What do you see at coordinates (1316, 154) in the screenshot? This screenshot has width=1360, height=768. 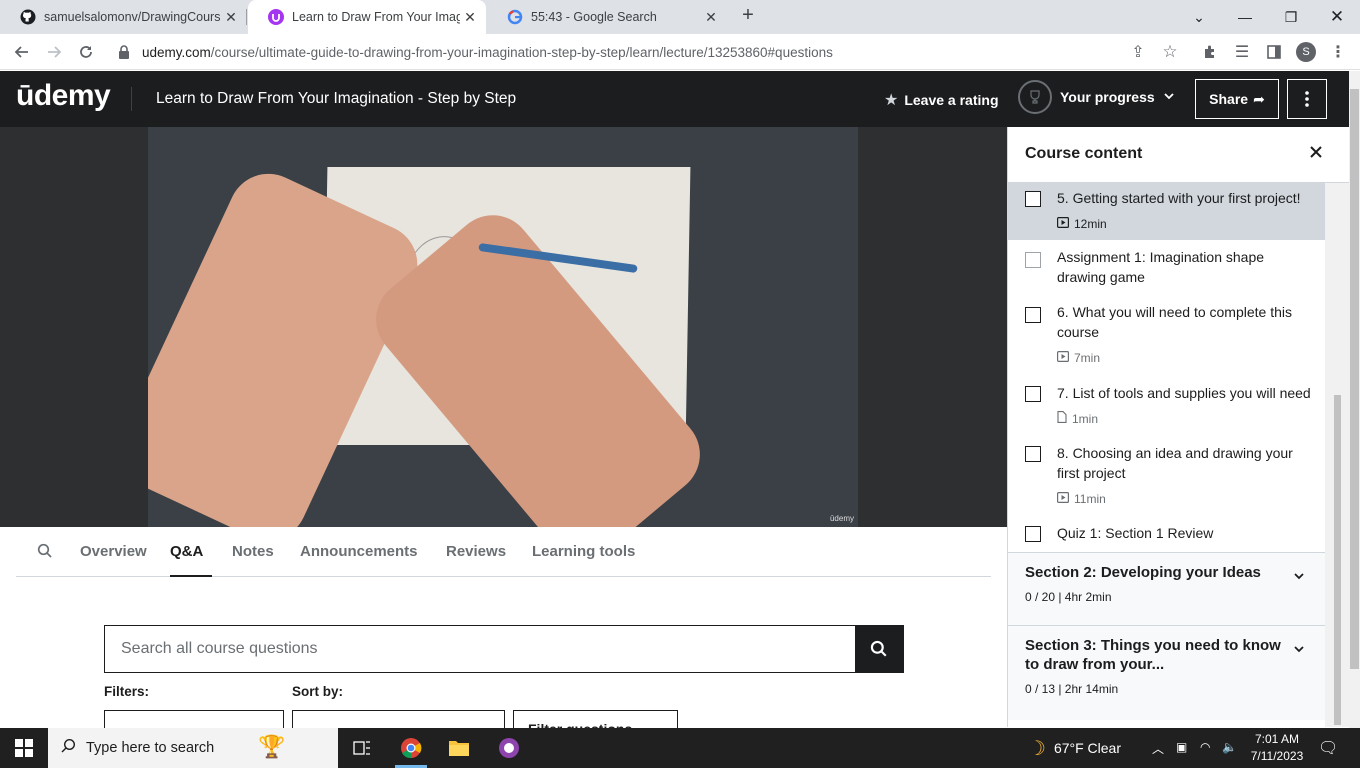 I see `close-sidebar-icon` at bounding box center [1316, 154].